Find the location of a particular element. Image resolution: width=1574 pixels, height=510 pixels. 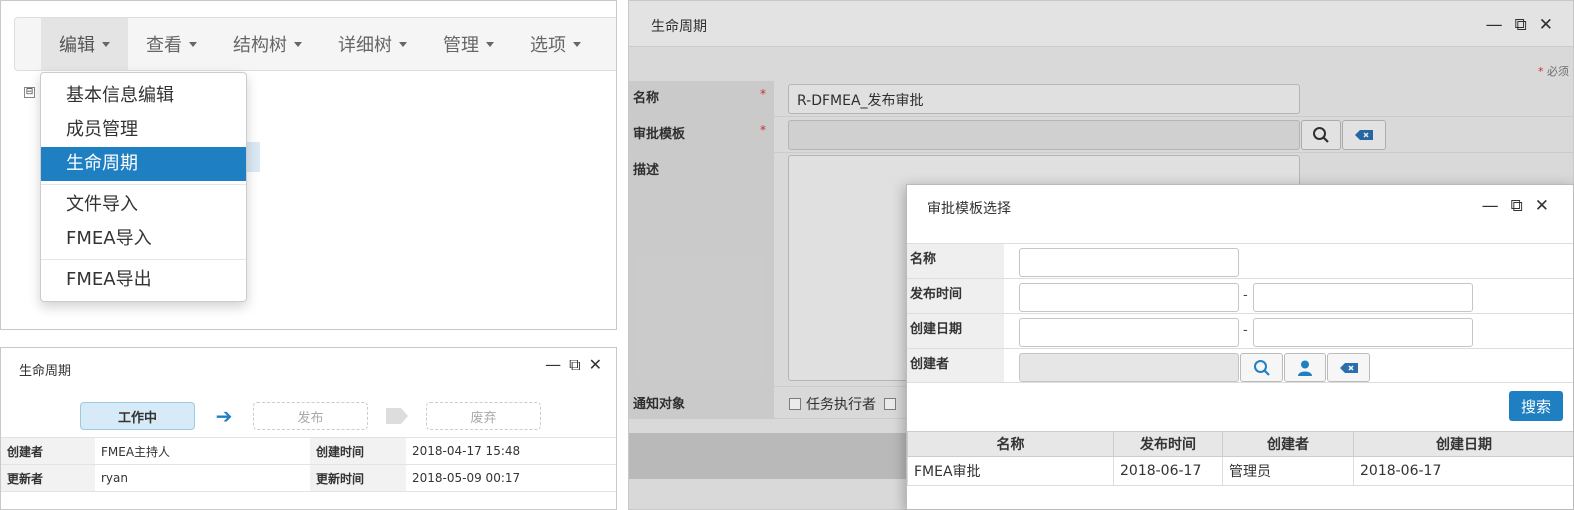

cell-publish-time: 2018-06-17 is located at coordinates (1168, 471).